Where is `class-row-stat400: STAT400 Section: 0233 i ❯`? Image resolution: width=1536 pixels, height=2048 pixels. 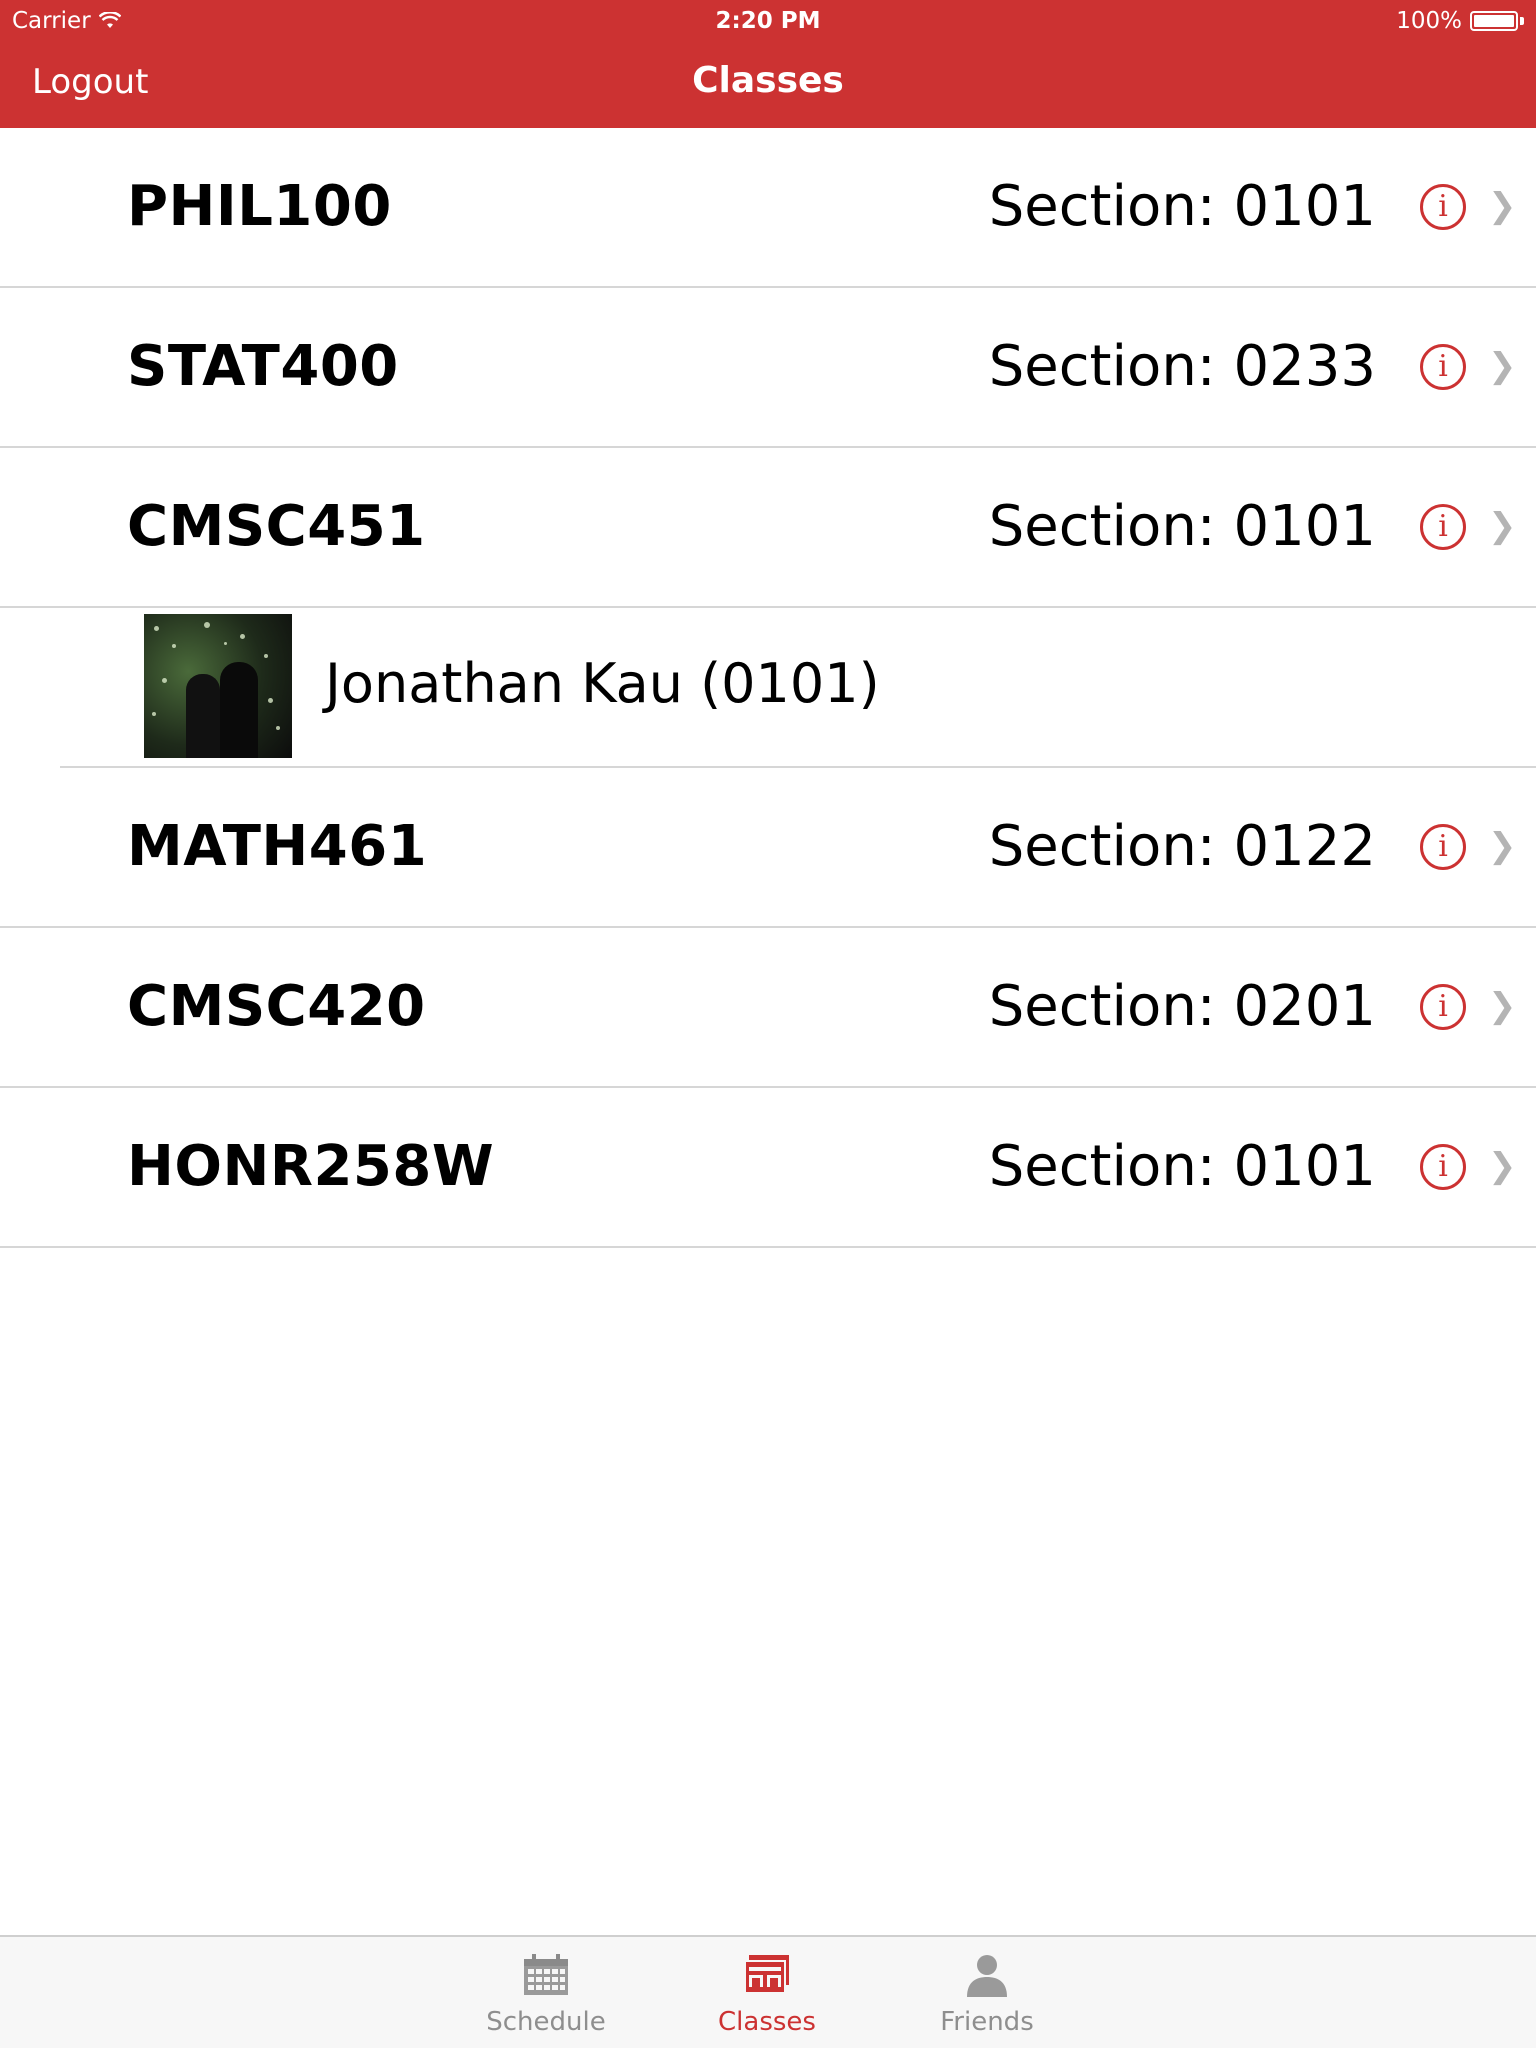
class-row-stat400: STAT400 Section: 0233 i ❯ is located at coordinates (768, 368).